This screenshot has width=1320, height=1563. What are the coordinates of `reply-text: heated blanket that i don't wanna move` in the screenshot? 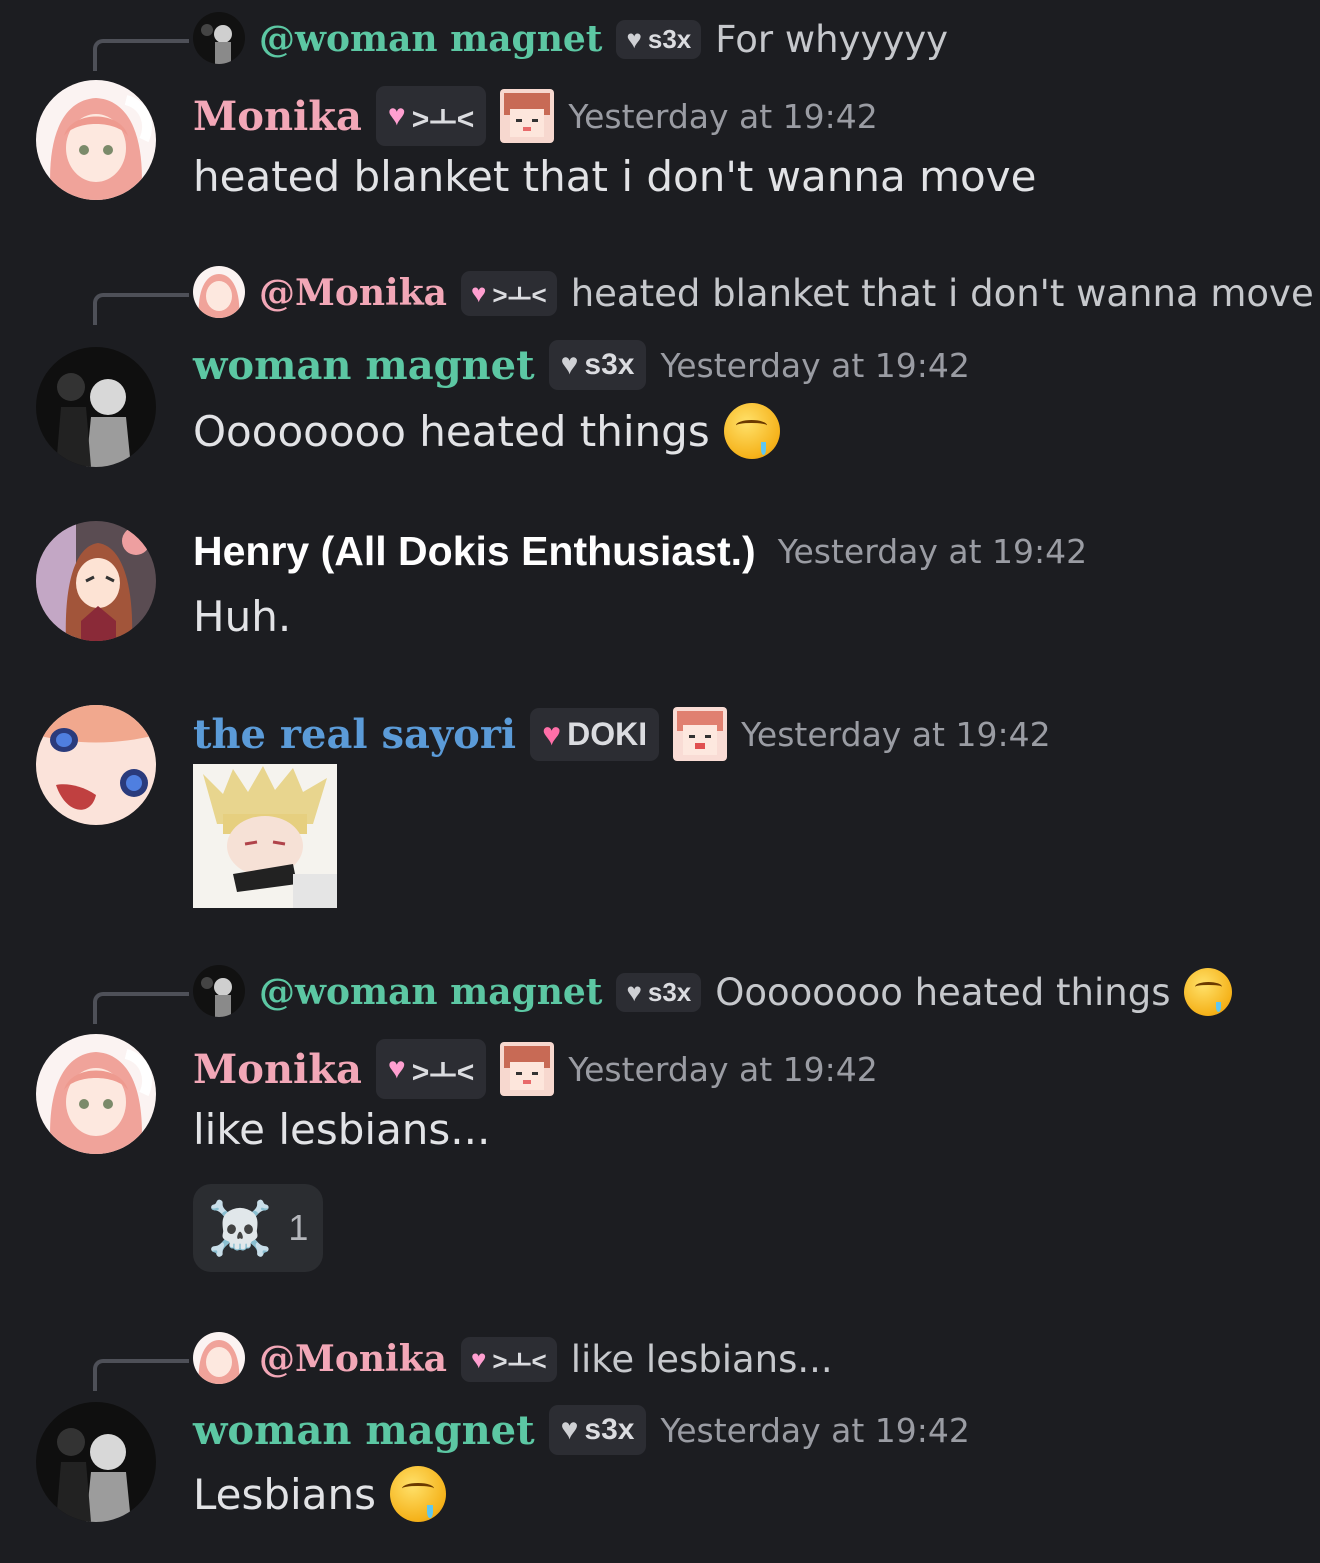 It's located at (942, 293).